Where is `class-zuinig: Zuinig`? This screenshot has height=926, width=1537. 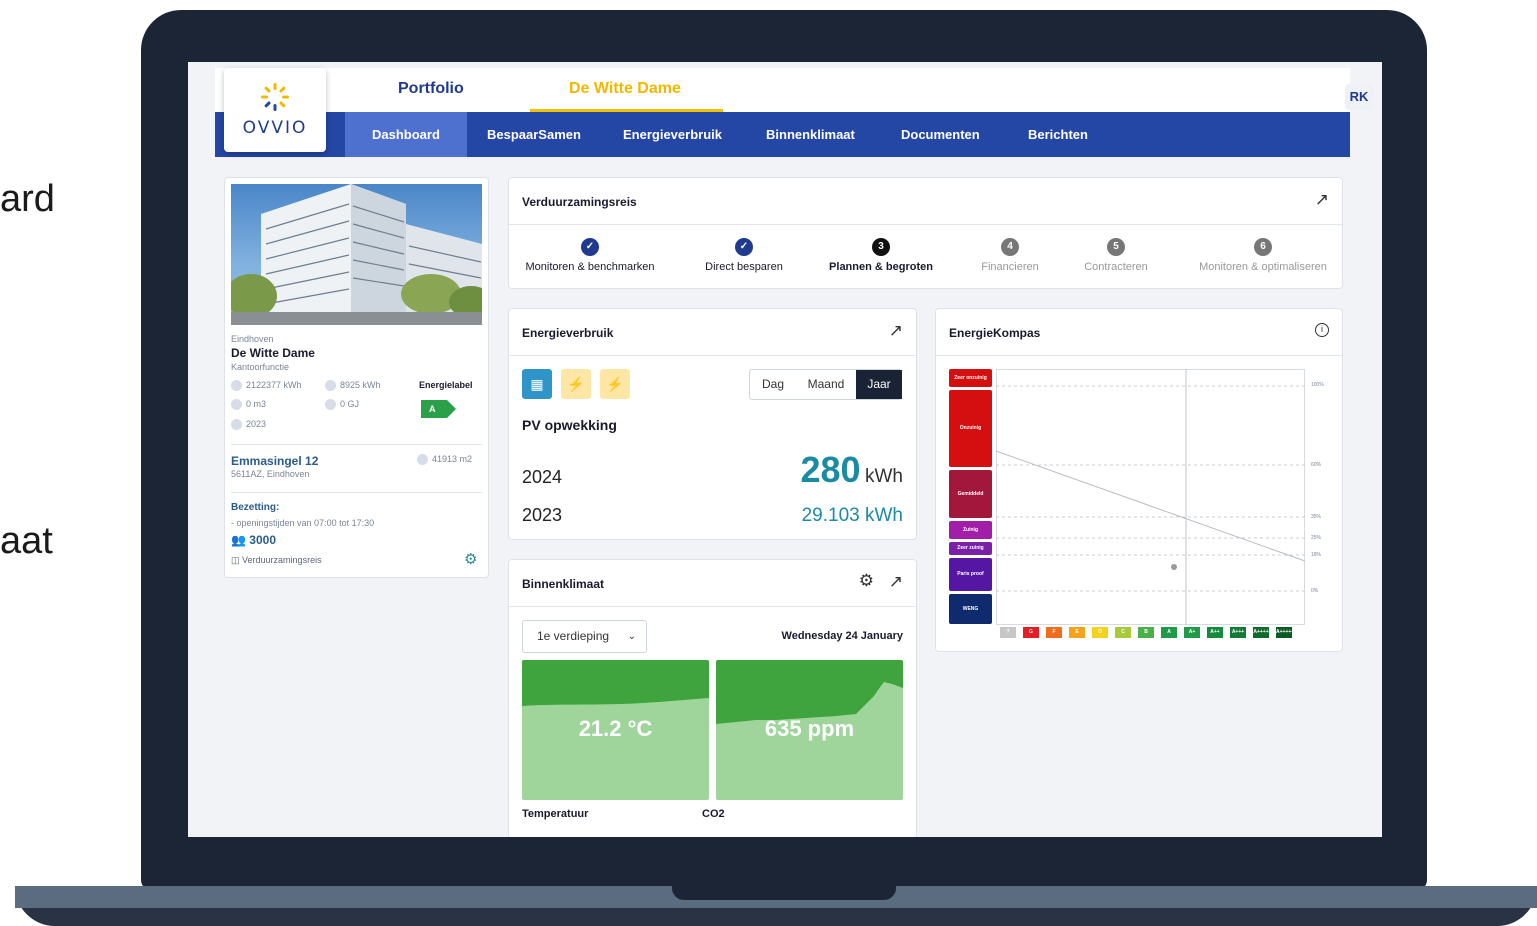 class-zuinig: Zuinig is located at coordinates (970, 530).